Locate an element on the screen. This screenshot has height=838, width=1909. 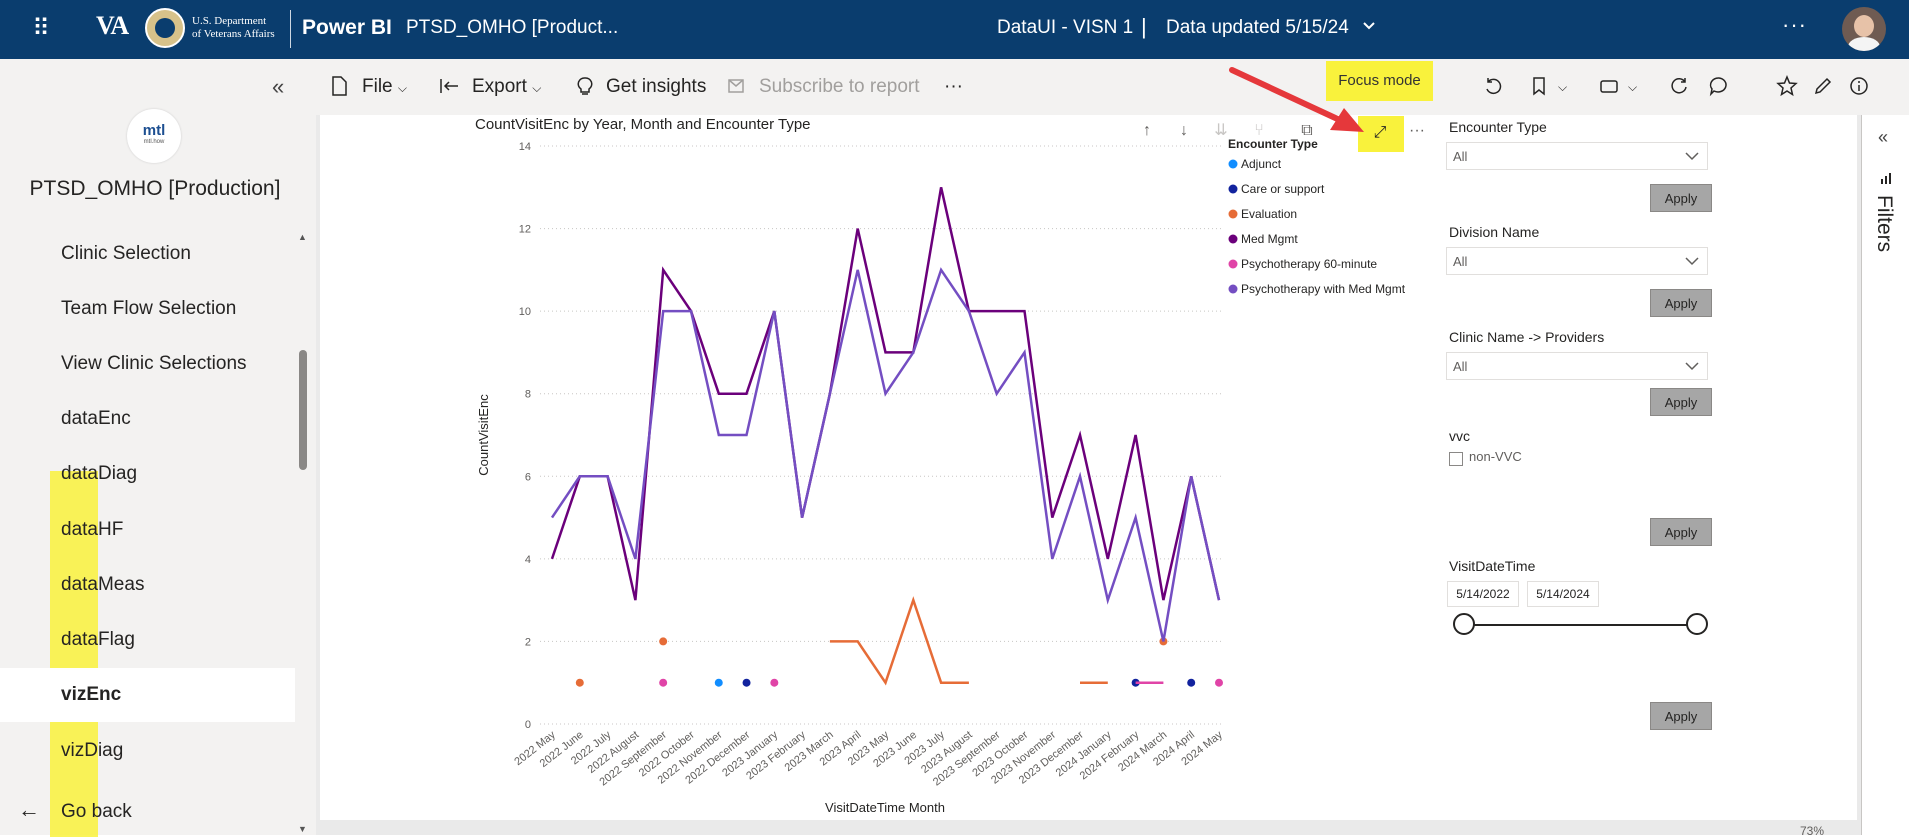
y-tick-label: 4 is located at coordinates (528, 560).